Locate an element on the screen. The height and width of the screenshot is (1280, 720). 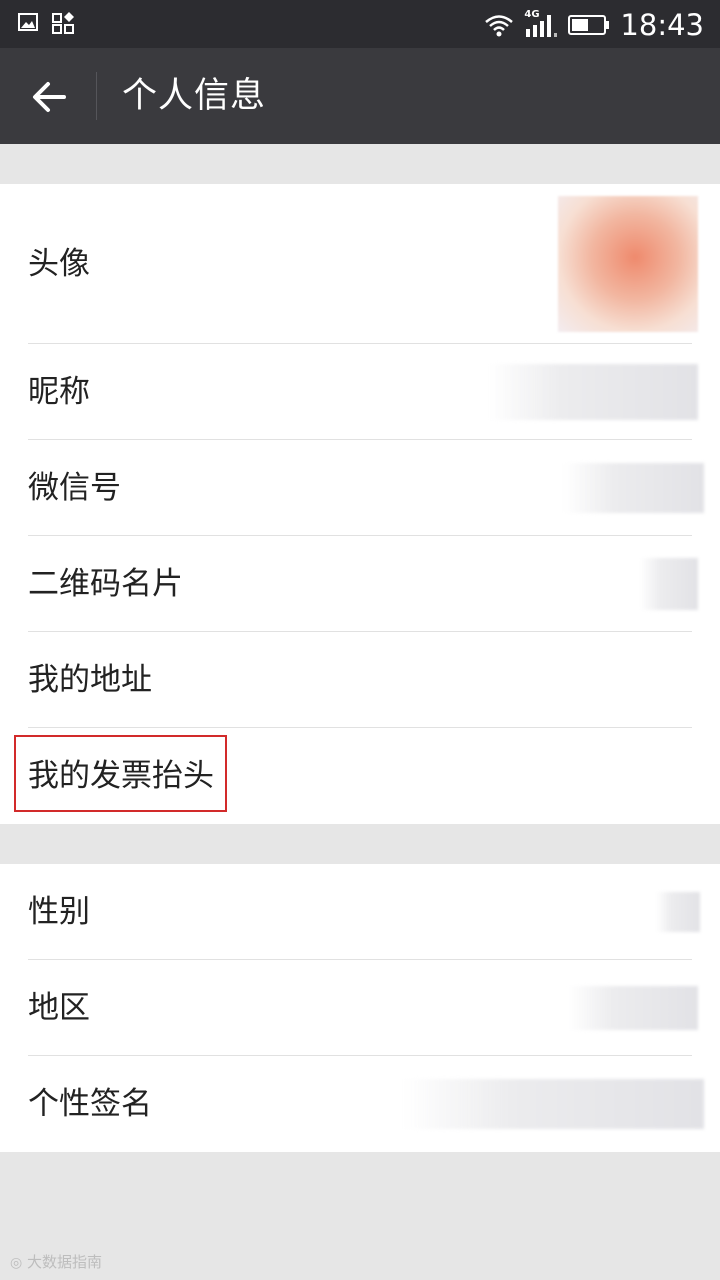
avatar-row: 头像 is located at coordinates (360, 264).